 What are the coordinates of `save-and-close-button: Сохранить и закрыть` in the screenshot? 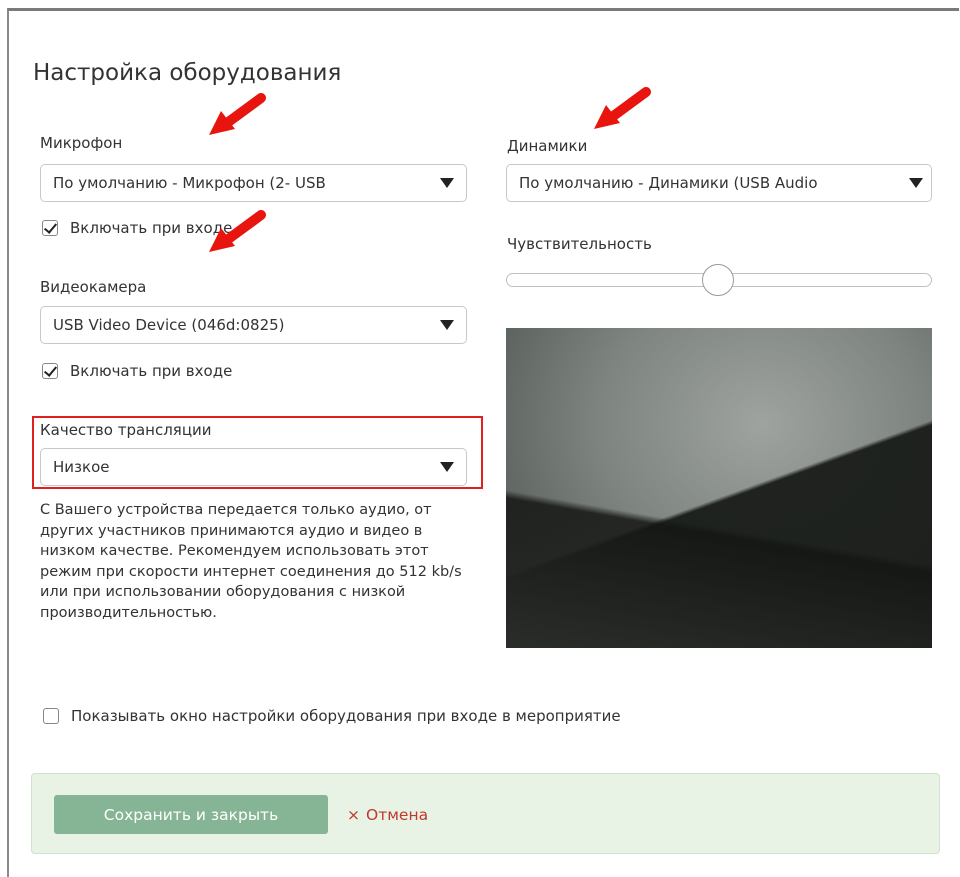 It's located at (191, 814).